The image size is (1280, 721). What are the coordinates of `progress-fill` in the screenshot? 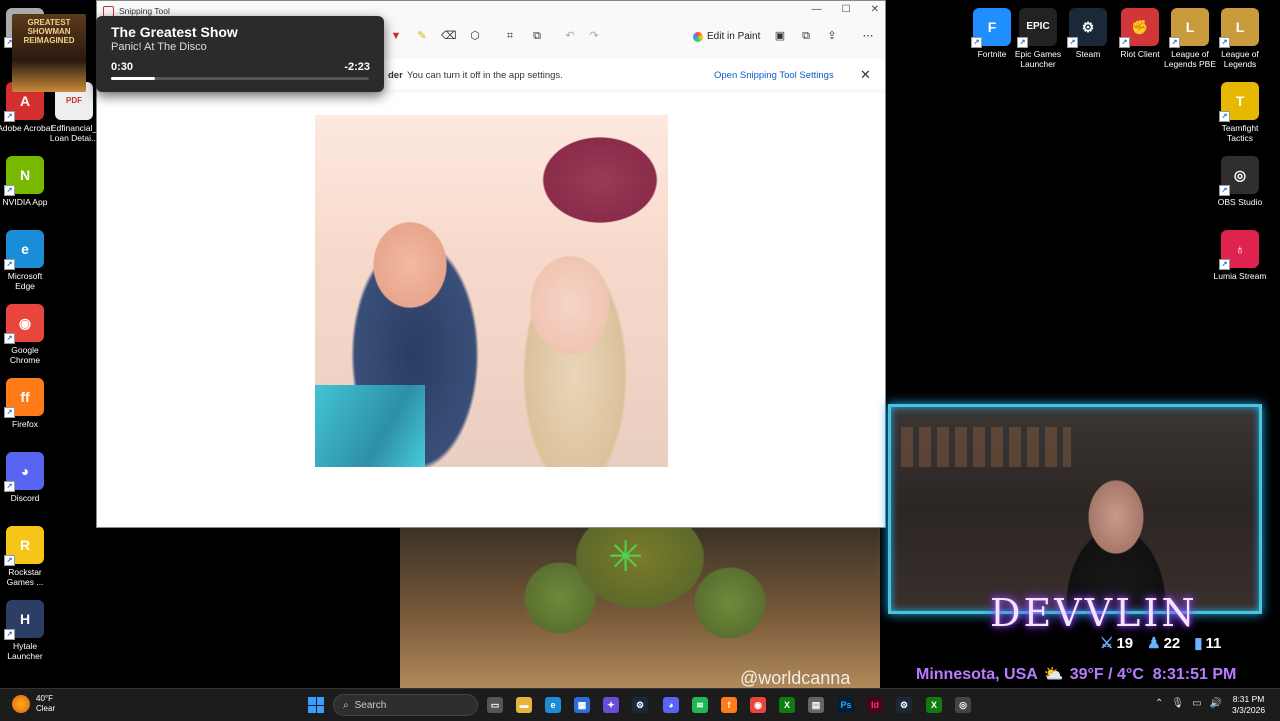 It's located at (133, 78).